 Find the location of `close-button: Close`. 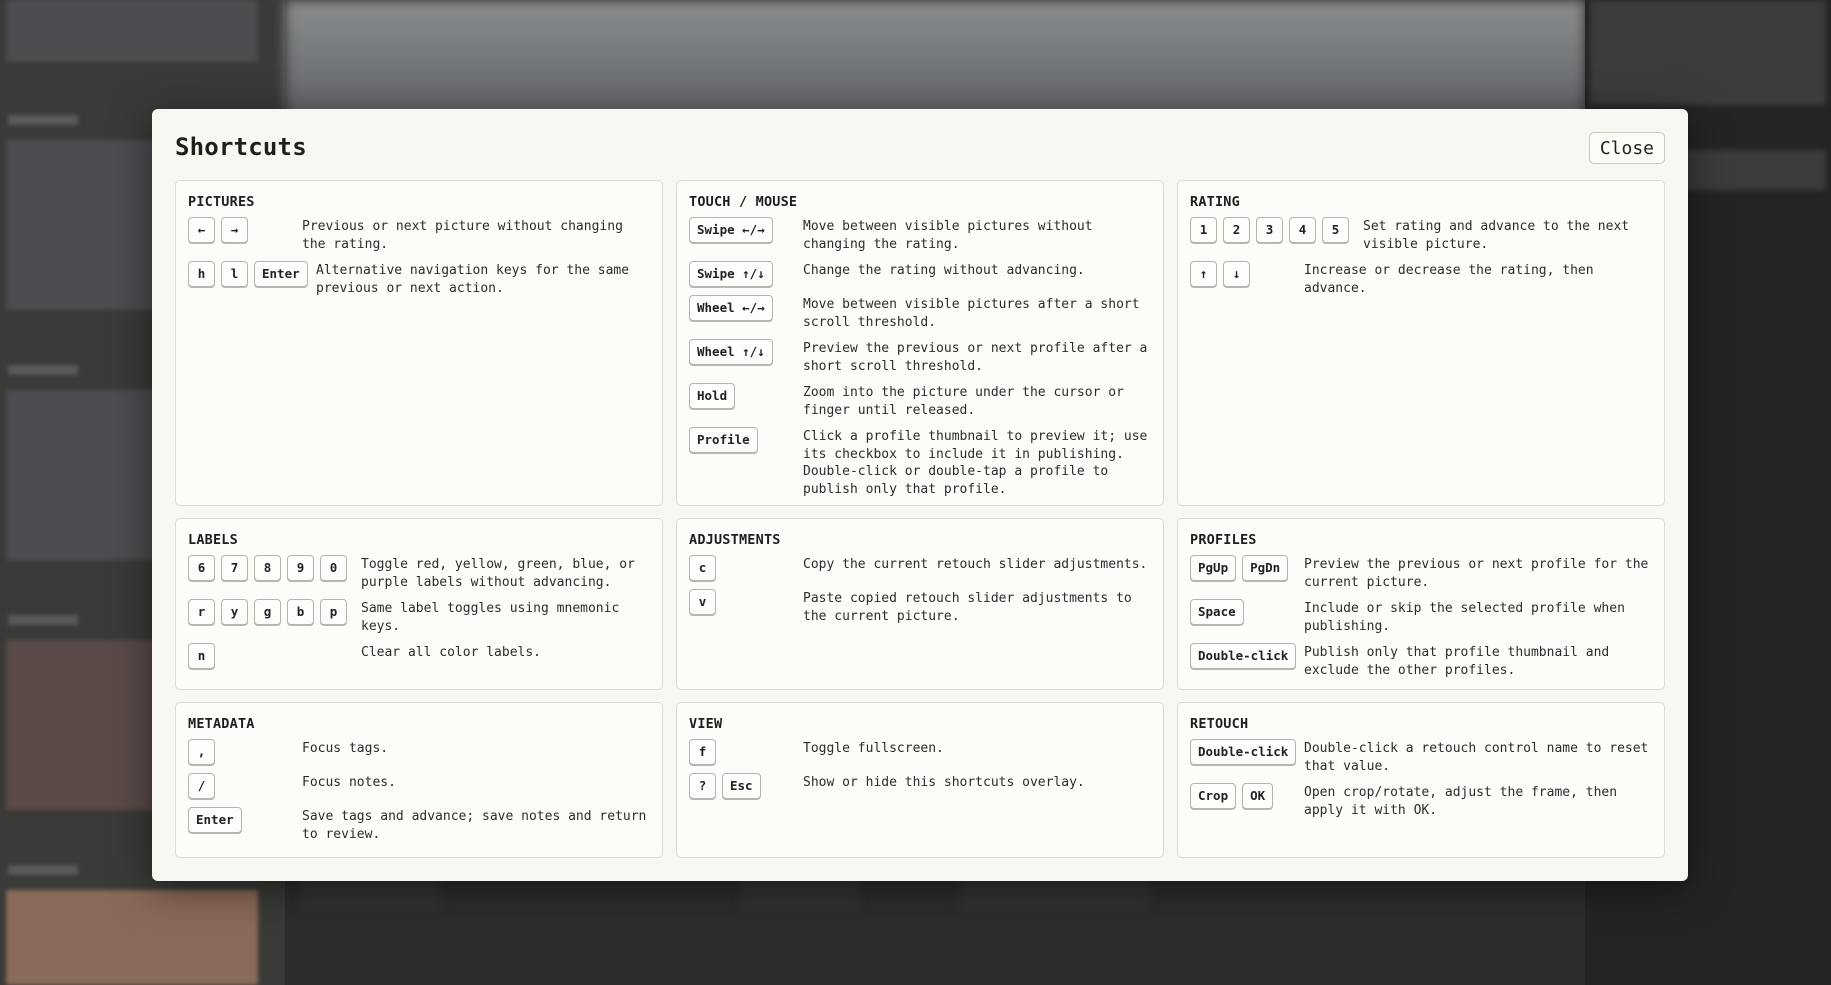

close-button: Close is located at coordinates (1626, 148).